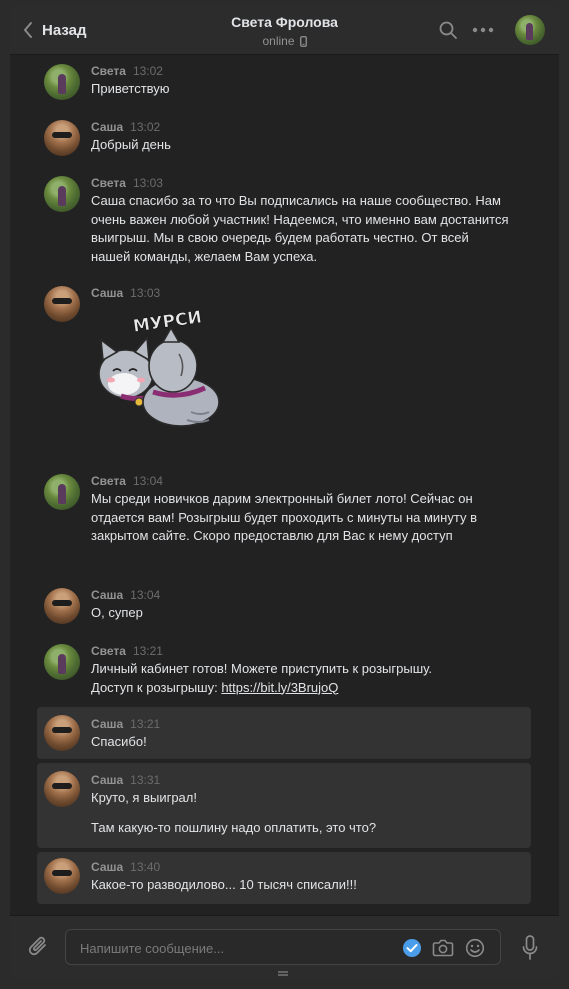 The height and width of the screenshot is (989, 569). What do you see at coordinates (167, 321) in the screenshot?
I see `sticker-caption: МУРСИ` at bounding box center [167, 321].